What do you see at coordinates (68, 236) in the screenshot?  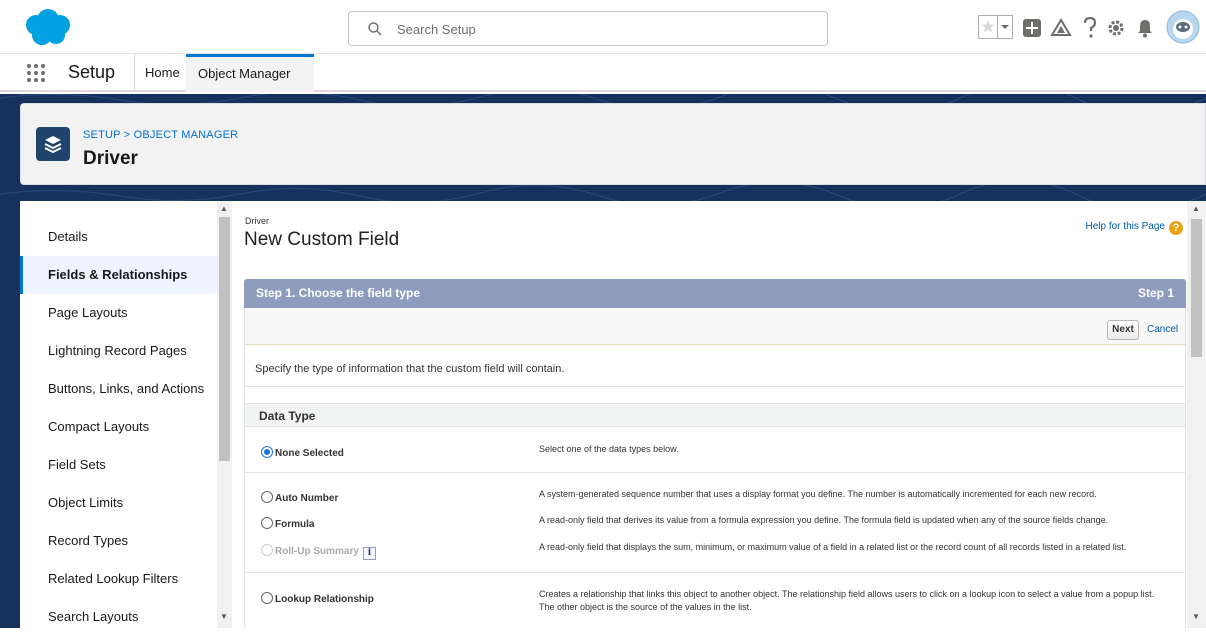 I see `sidebar-item-label: Details` at bounding box center [68, 236].